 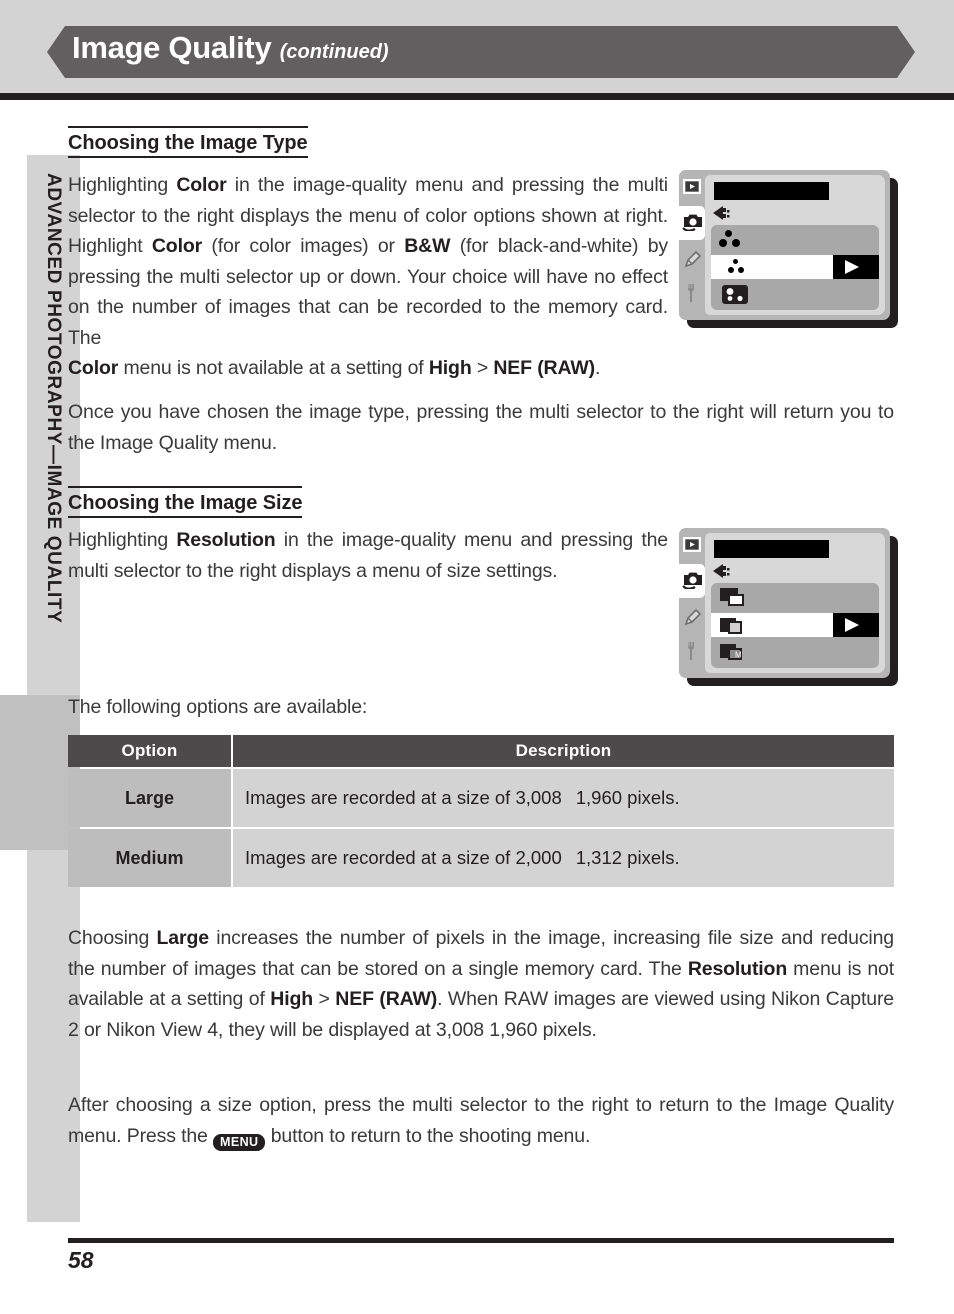 What do you see at coordinates (477, 96) in the screenshot?
I see `header-rule` at bounding box center [477, 96].